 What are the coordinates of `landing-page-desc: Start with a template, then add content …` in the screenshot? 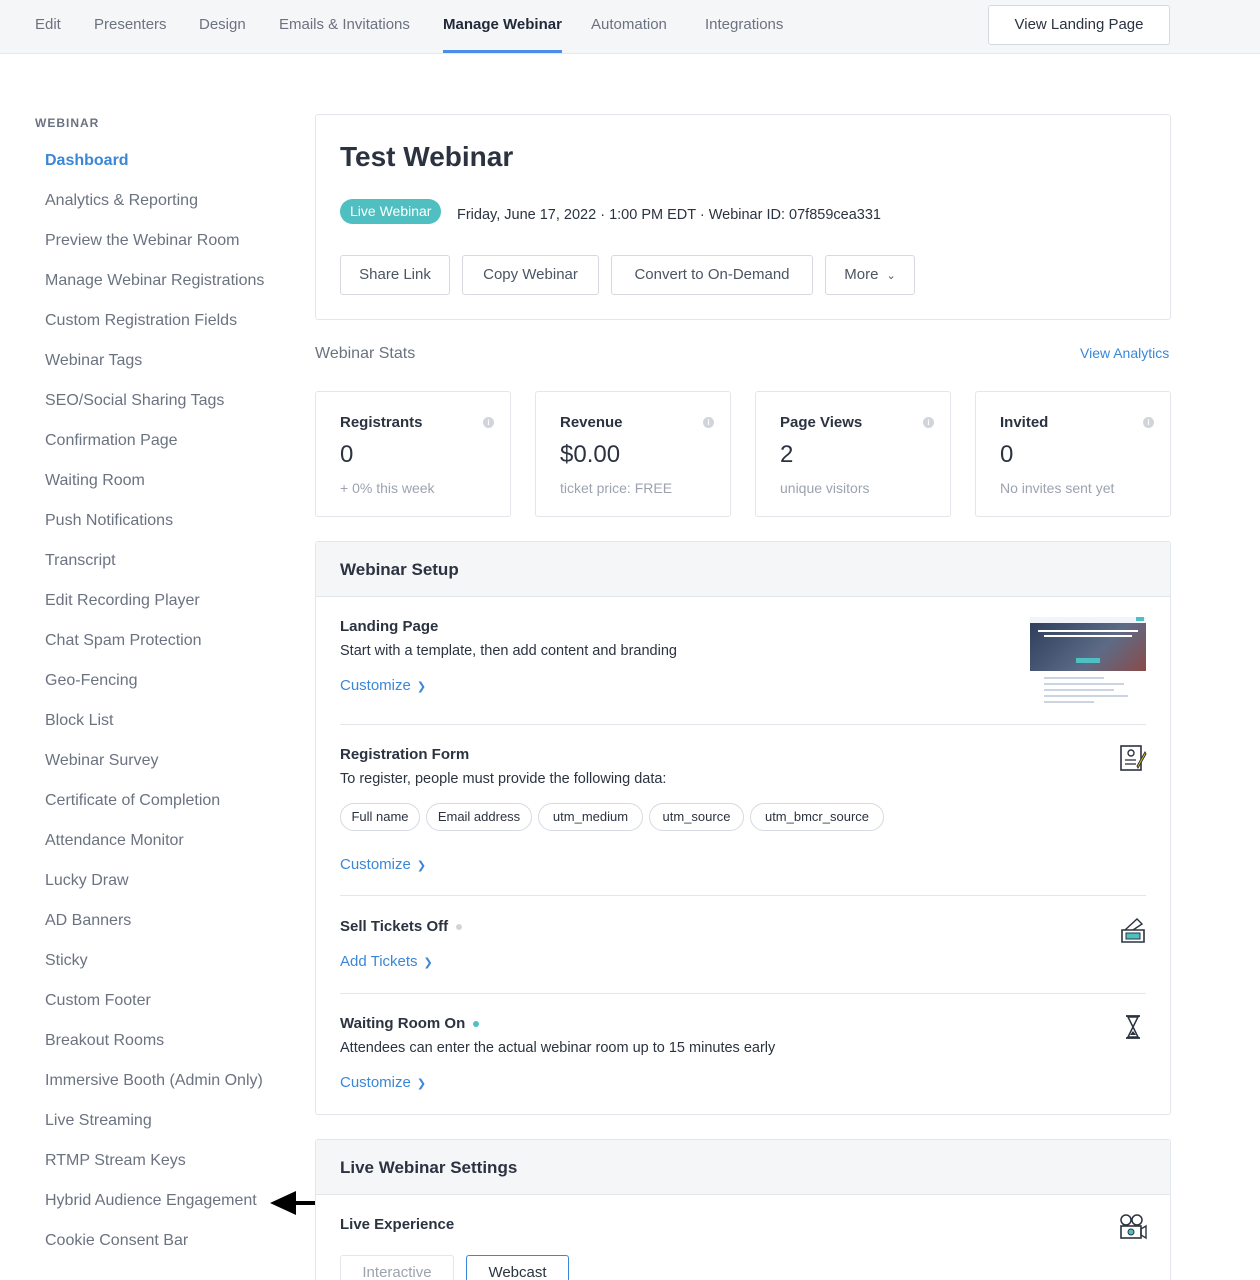 It's located at (508, 651).